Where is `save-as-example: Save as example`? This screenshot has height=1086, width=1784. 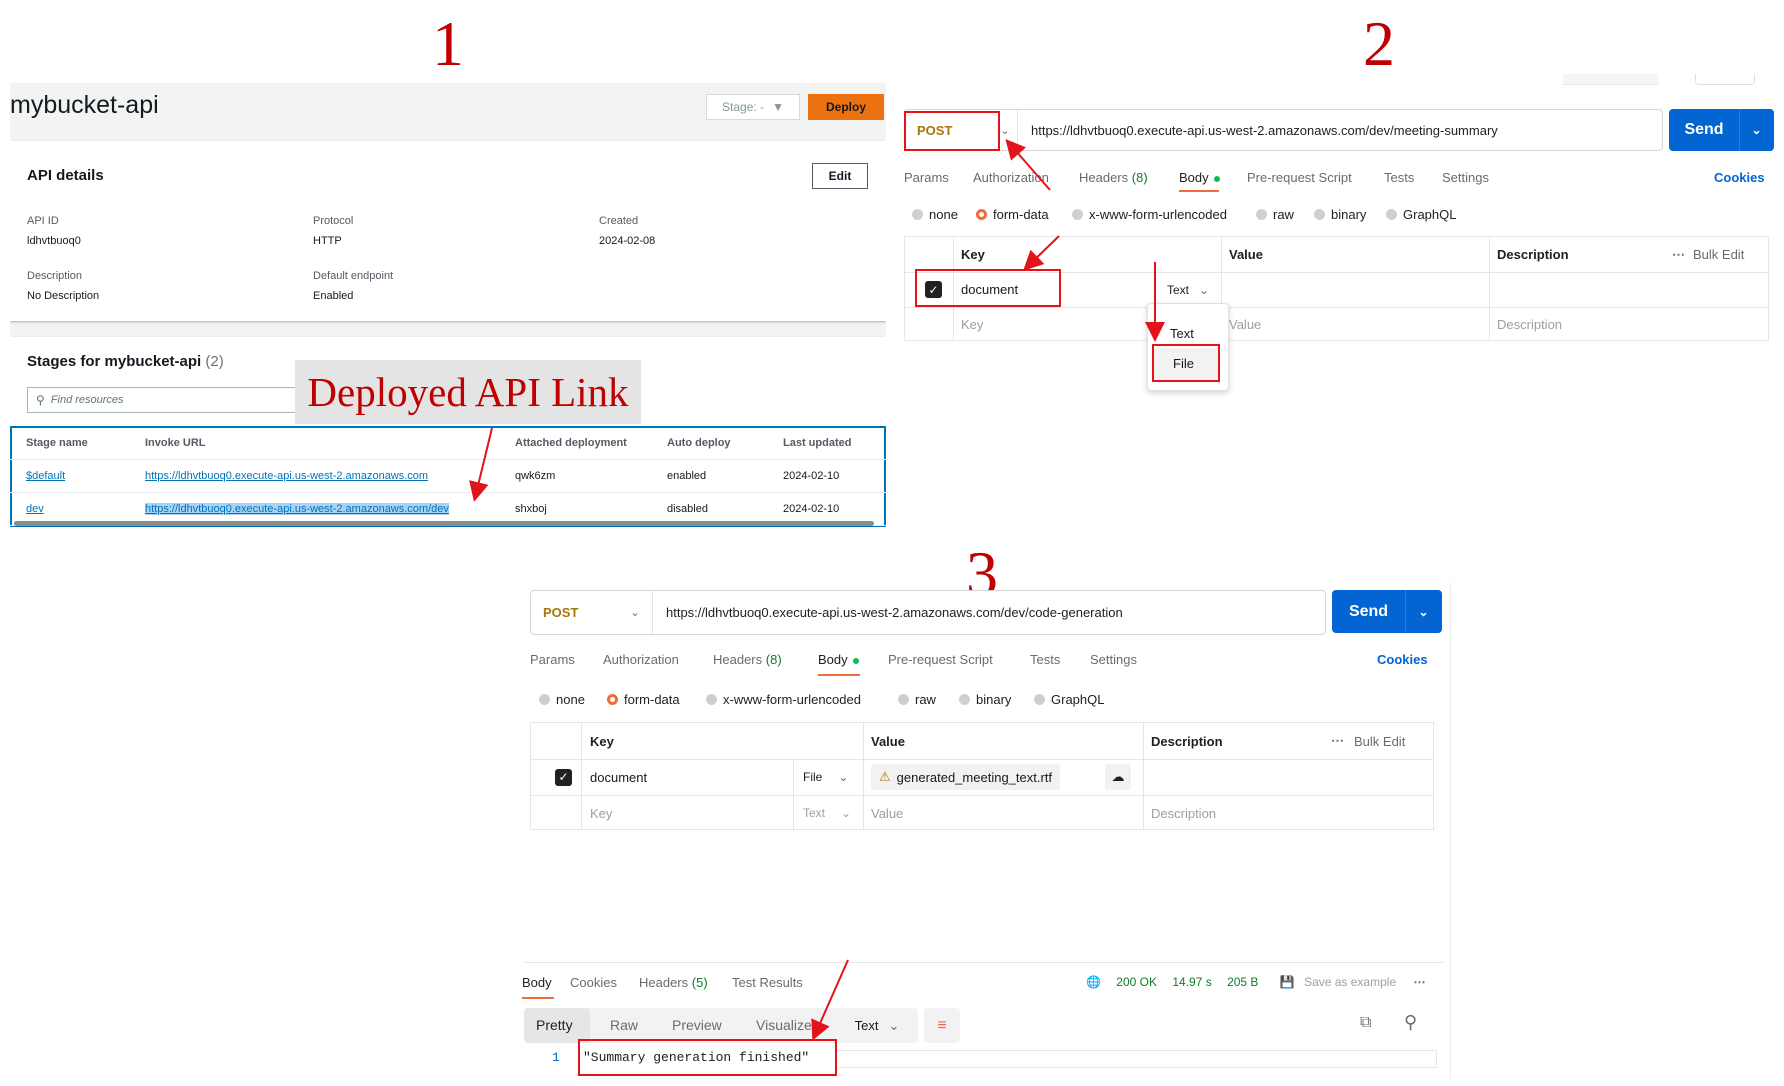
save-as-example: Save as example is located at coordinates (1350, 982).